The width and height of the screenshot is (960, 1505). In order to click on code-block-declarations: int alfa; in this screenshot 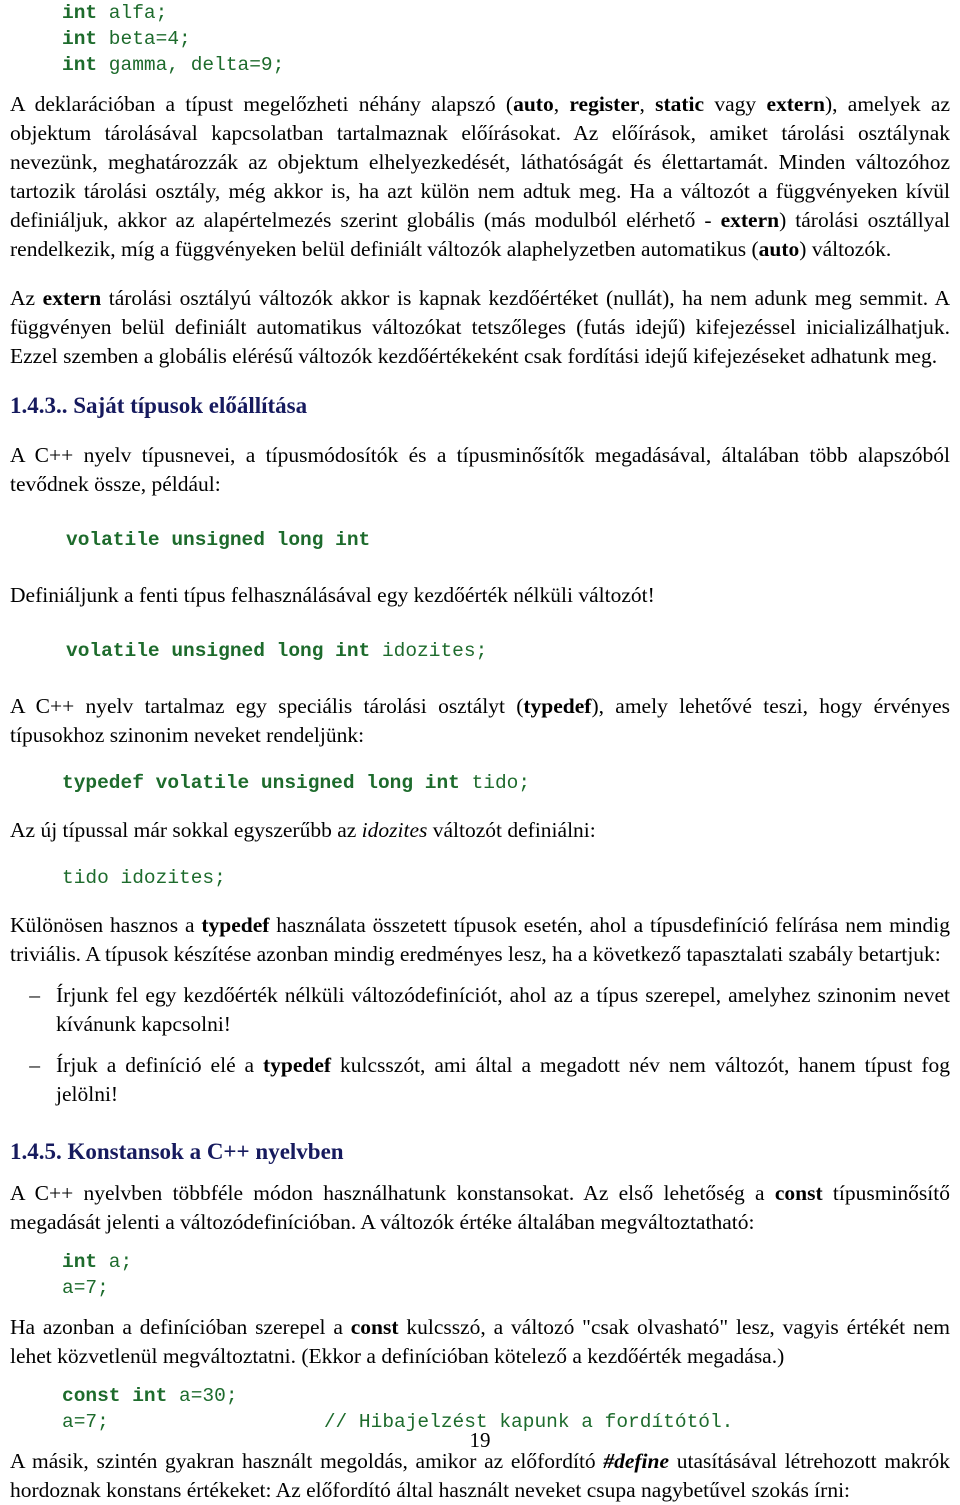, I will do `click(480, 13)`.